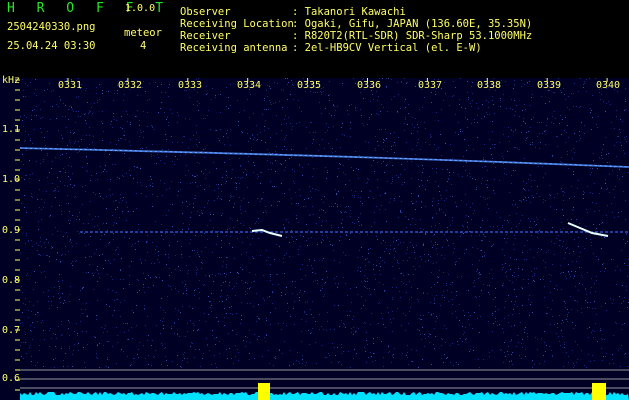 The width and height of the screenshot is (629, 400). Describe the element at coordinates (237, 24) in the screenshot. I see `info-key-location: Receiving Location` at that location.